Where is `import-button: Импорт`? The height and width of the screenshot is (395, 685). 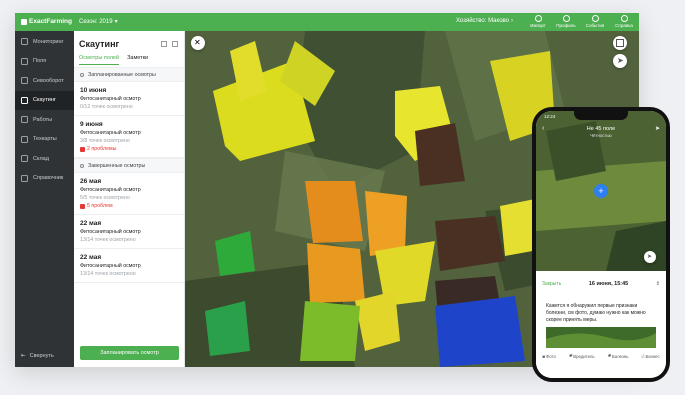
import-button: Импорт is located at coordinates (538, 22).